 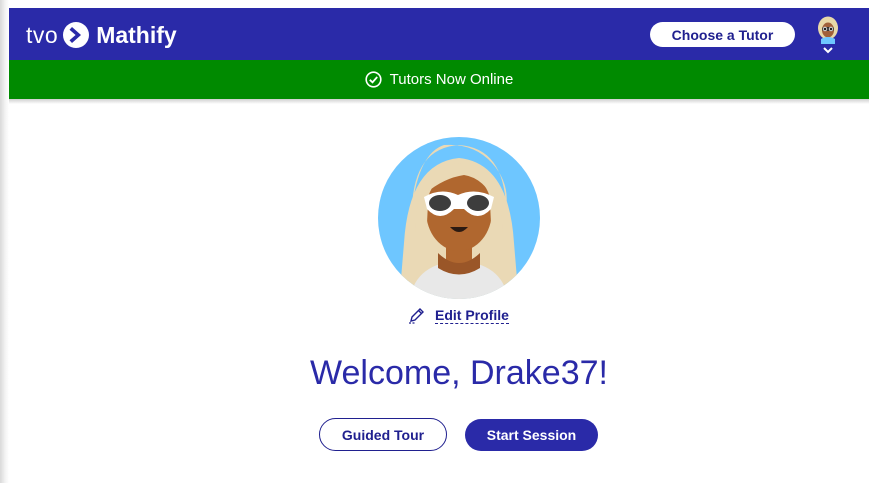 I want to click on banner-shadow, so click(x=439, y=101).